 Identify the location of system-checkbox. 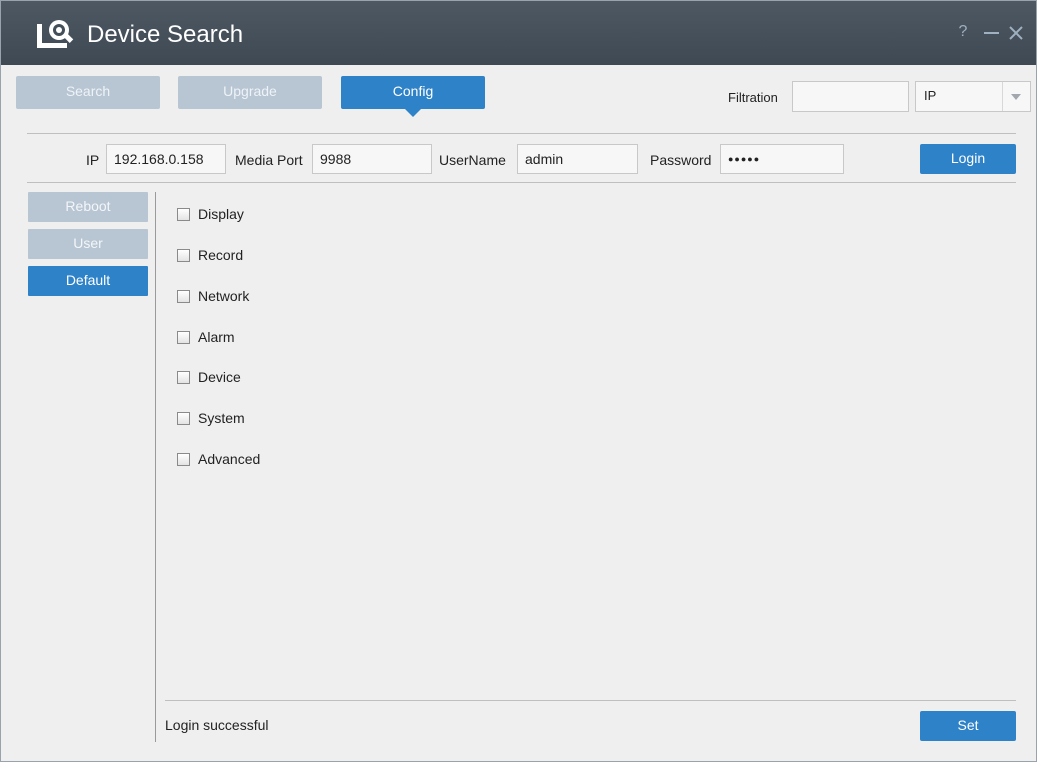
(183, 418).